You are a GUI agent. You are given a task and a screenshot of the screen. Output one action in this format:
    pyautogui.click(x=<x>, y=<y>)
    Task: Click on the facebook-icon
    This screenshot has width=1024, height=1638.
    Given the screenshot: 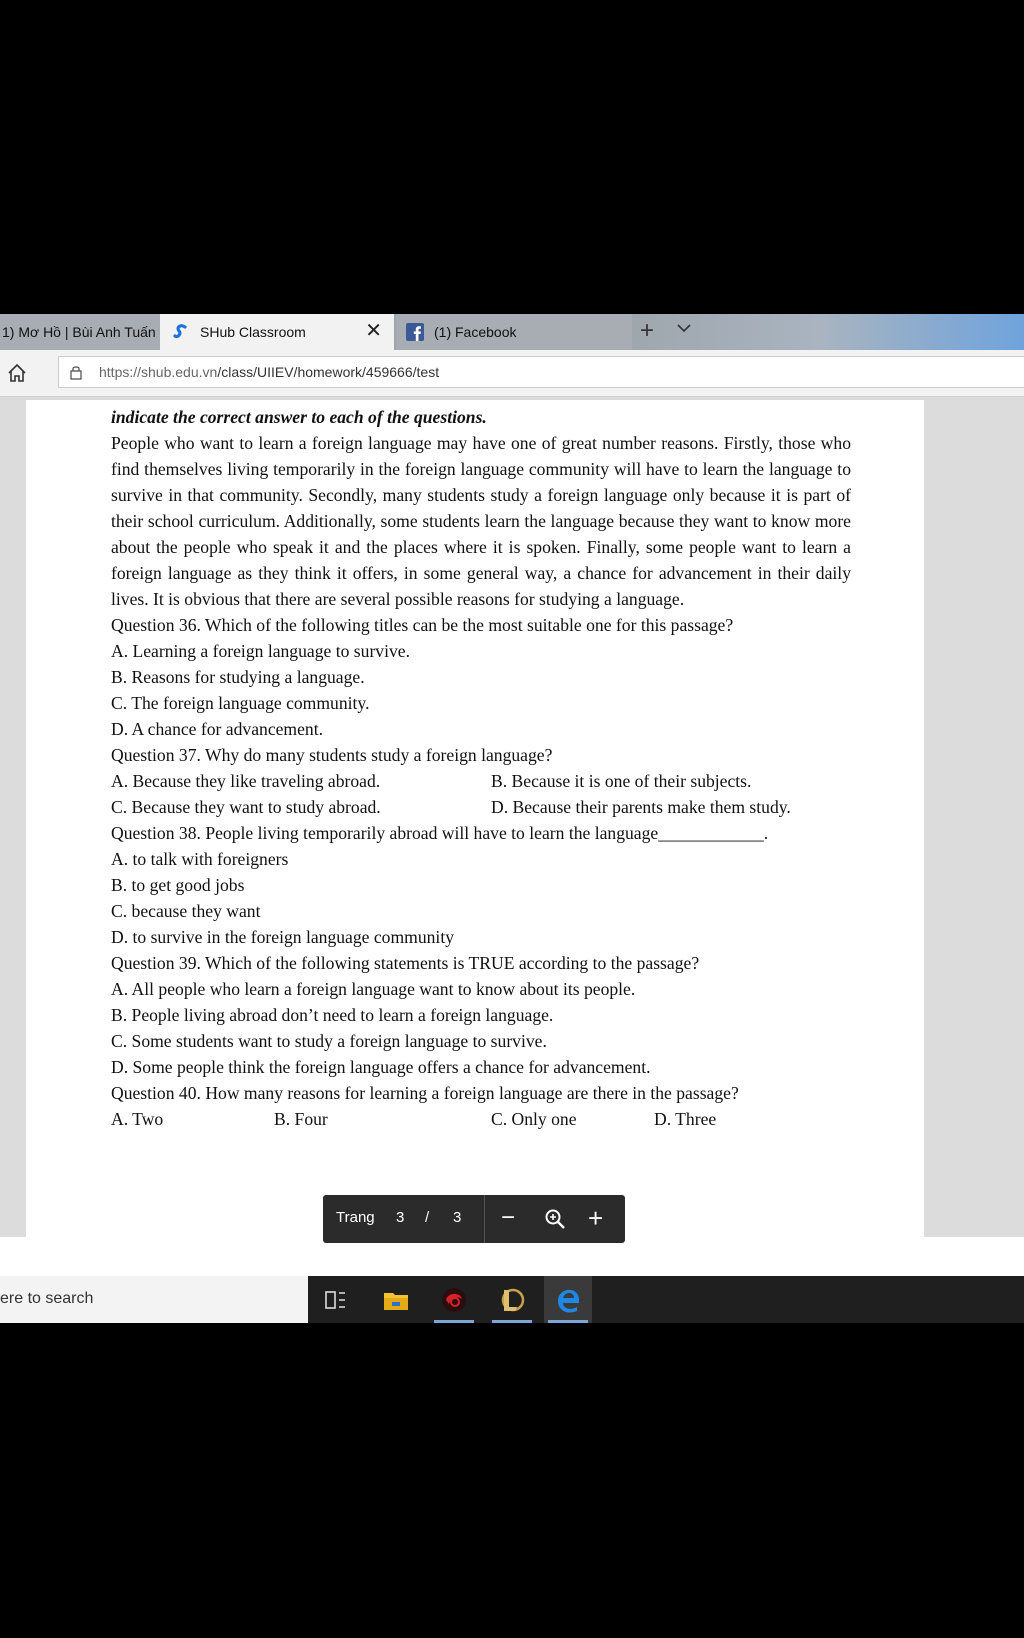 What is the action you would take?
    pyautogui.click(x=415, y=332)
    